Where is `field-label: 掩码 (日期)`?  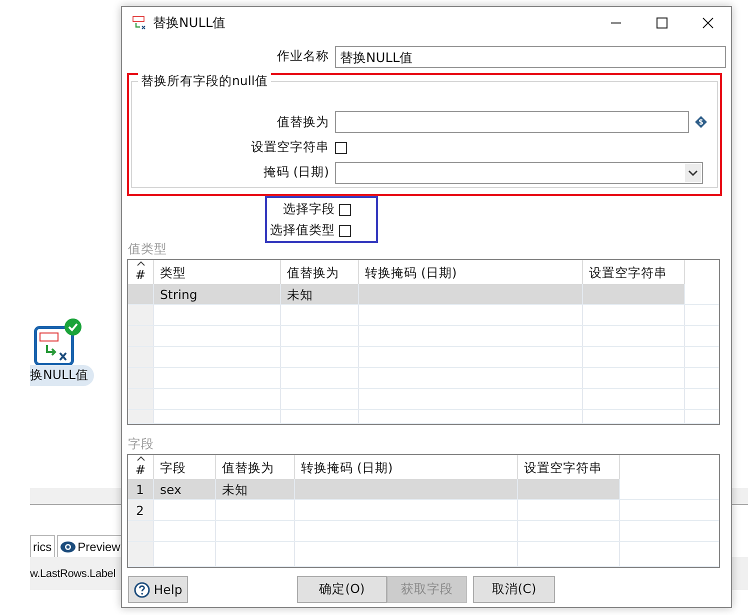
field-label: 掩码 (日期) is located at coordinates (296, 172).